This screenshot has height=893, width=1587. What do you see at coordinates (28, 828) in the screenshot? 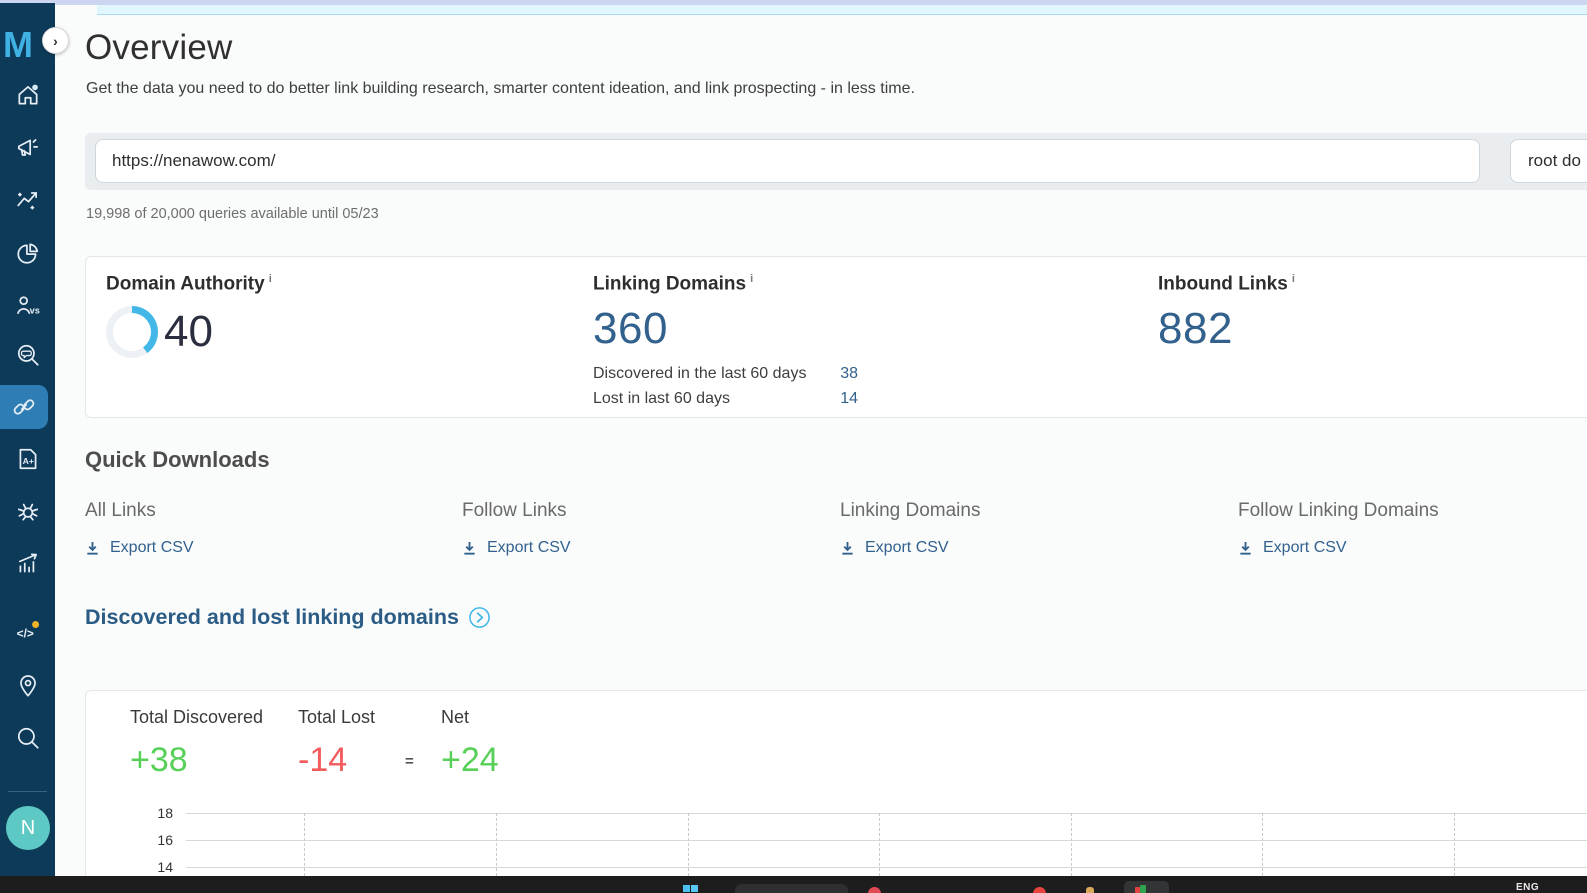
I see `user-avatar: N` at bounding box center [28, 828].